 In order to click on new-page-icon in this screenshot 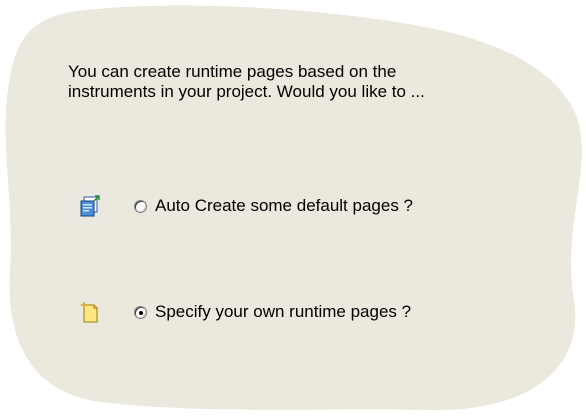, I will do `click(90, 312)`.